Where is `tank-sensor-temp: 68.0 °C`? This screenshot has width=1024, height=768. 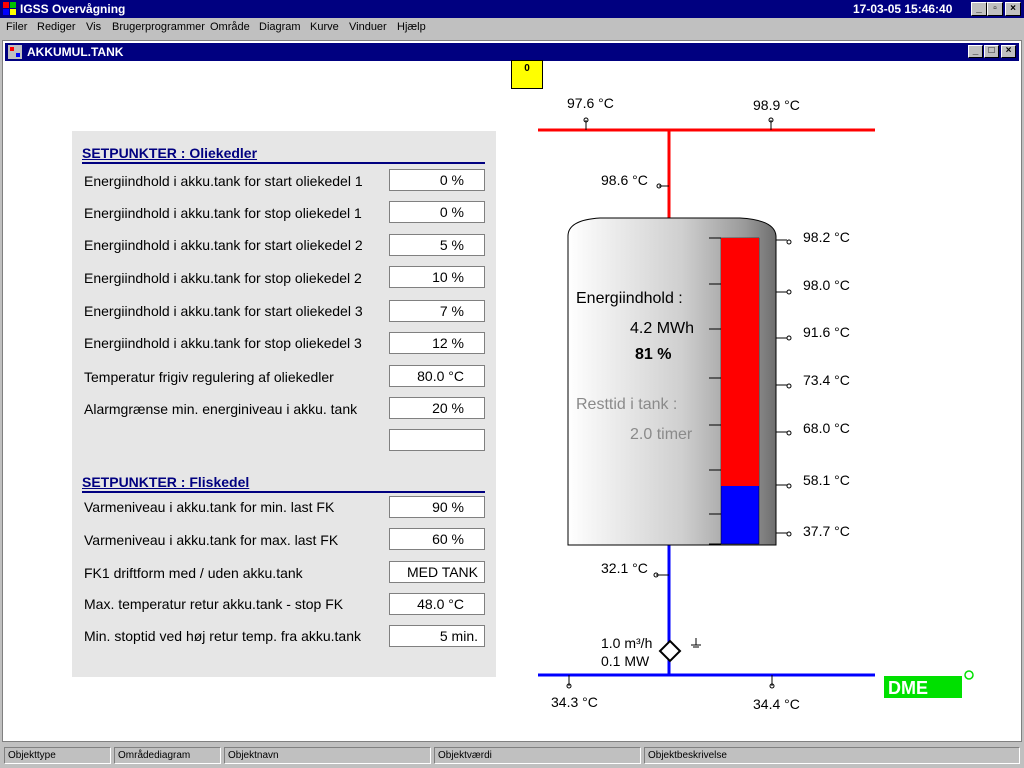
tank-sensor-temp: 68.0 °C is located at coordinates (826, 428).